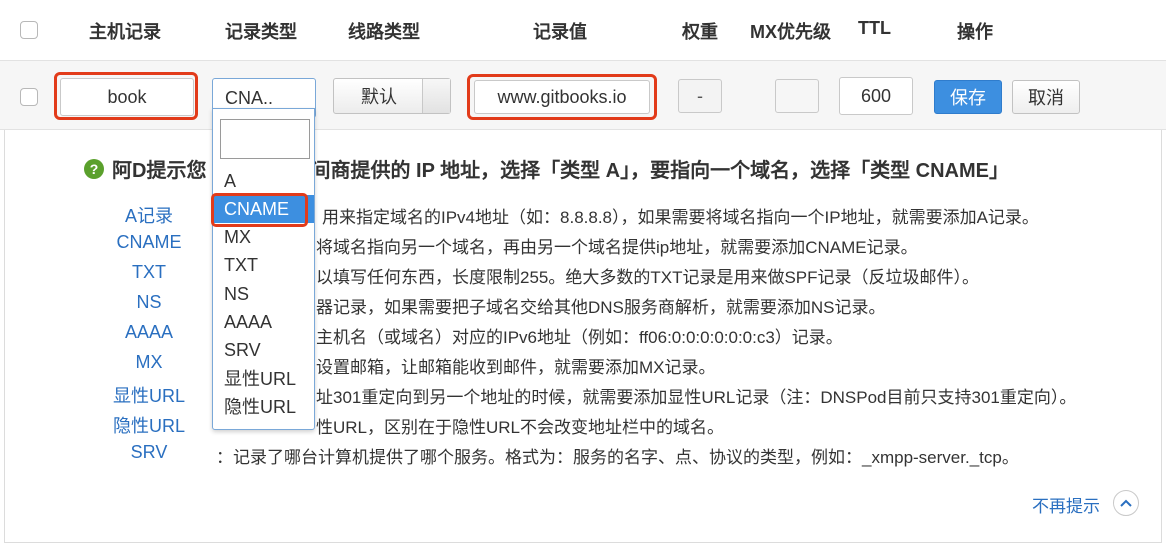  What do you see at coordinates (975, 32) in the screenshot?
I see `header-action: 操作` at bounding box center [975, 32].